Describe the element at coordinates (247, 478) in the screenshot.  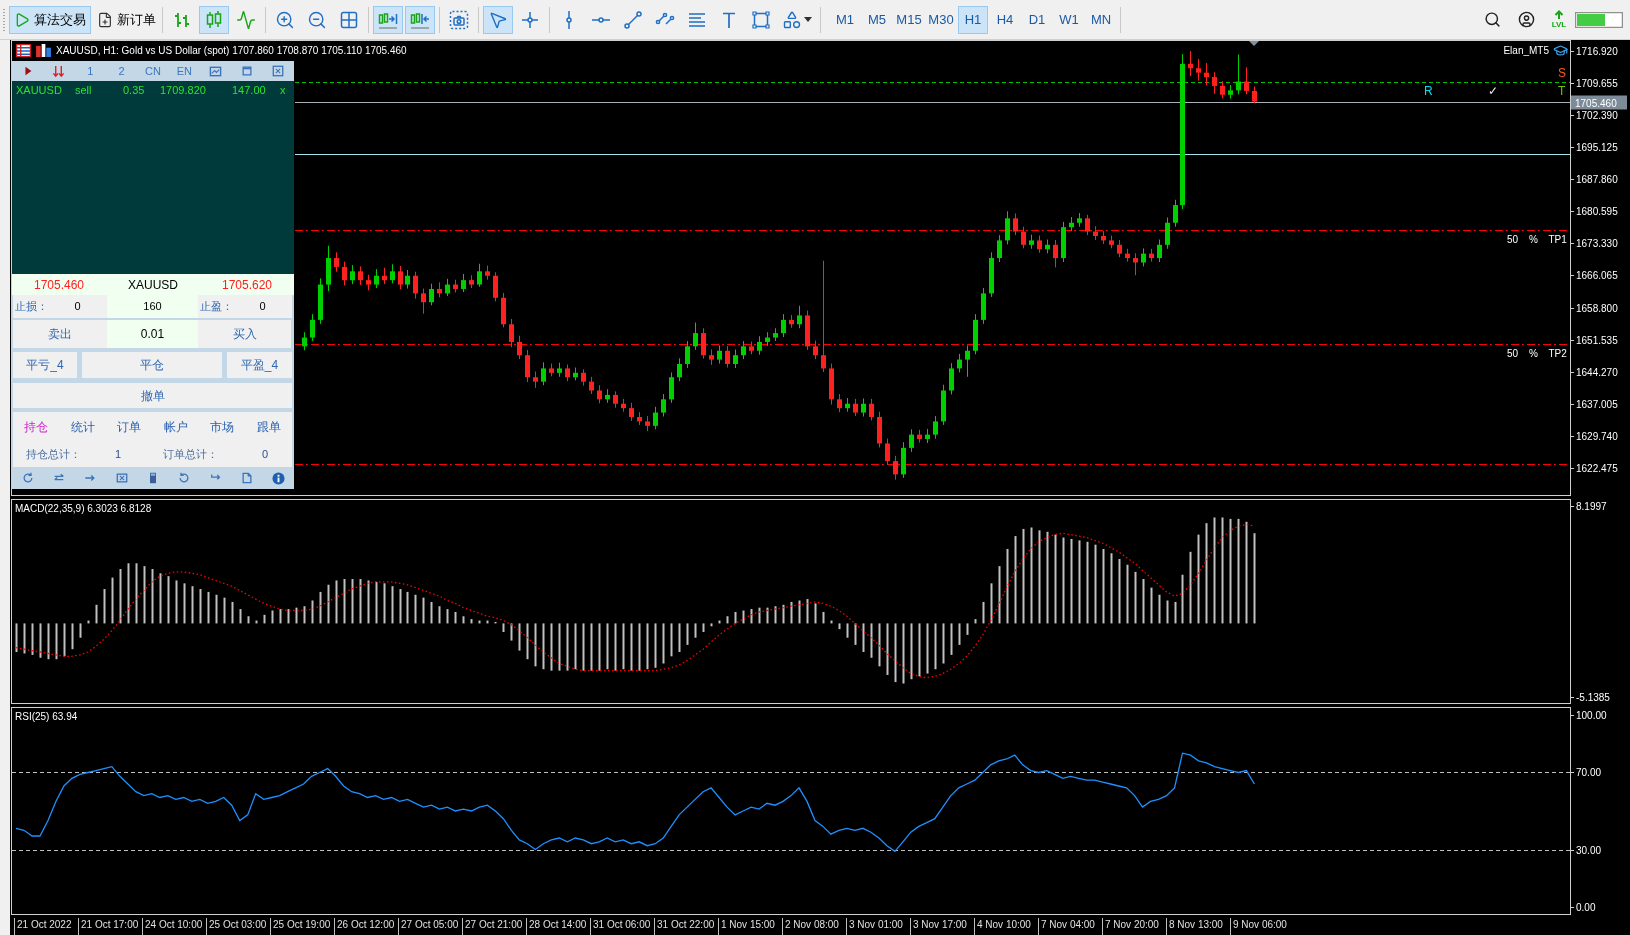
I see `document-icon` at that location.